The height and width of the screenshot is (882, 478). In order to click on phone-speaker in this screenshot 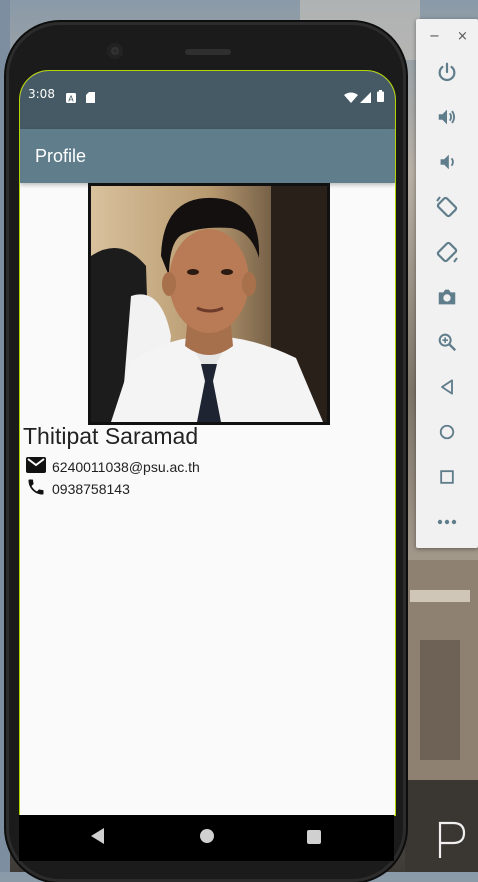, I will do `click(208, 52)`.